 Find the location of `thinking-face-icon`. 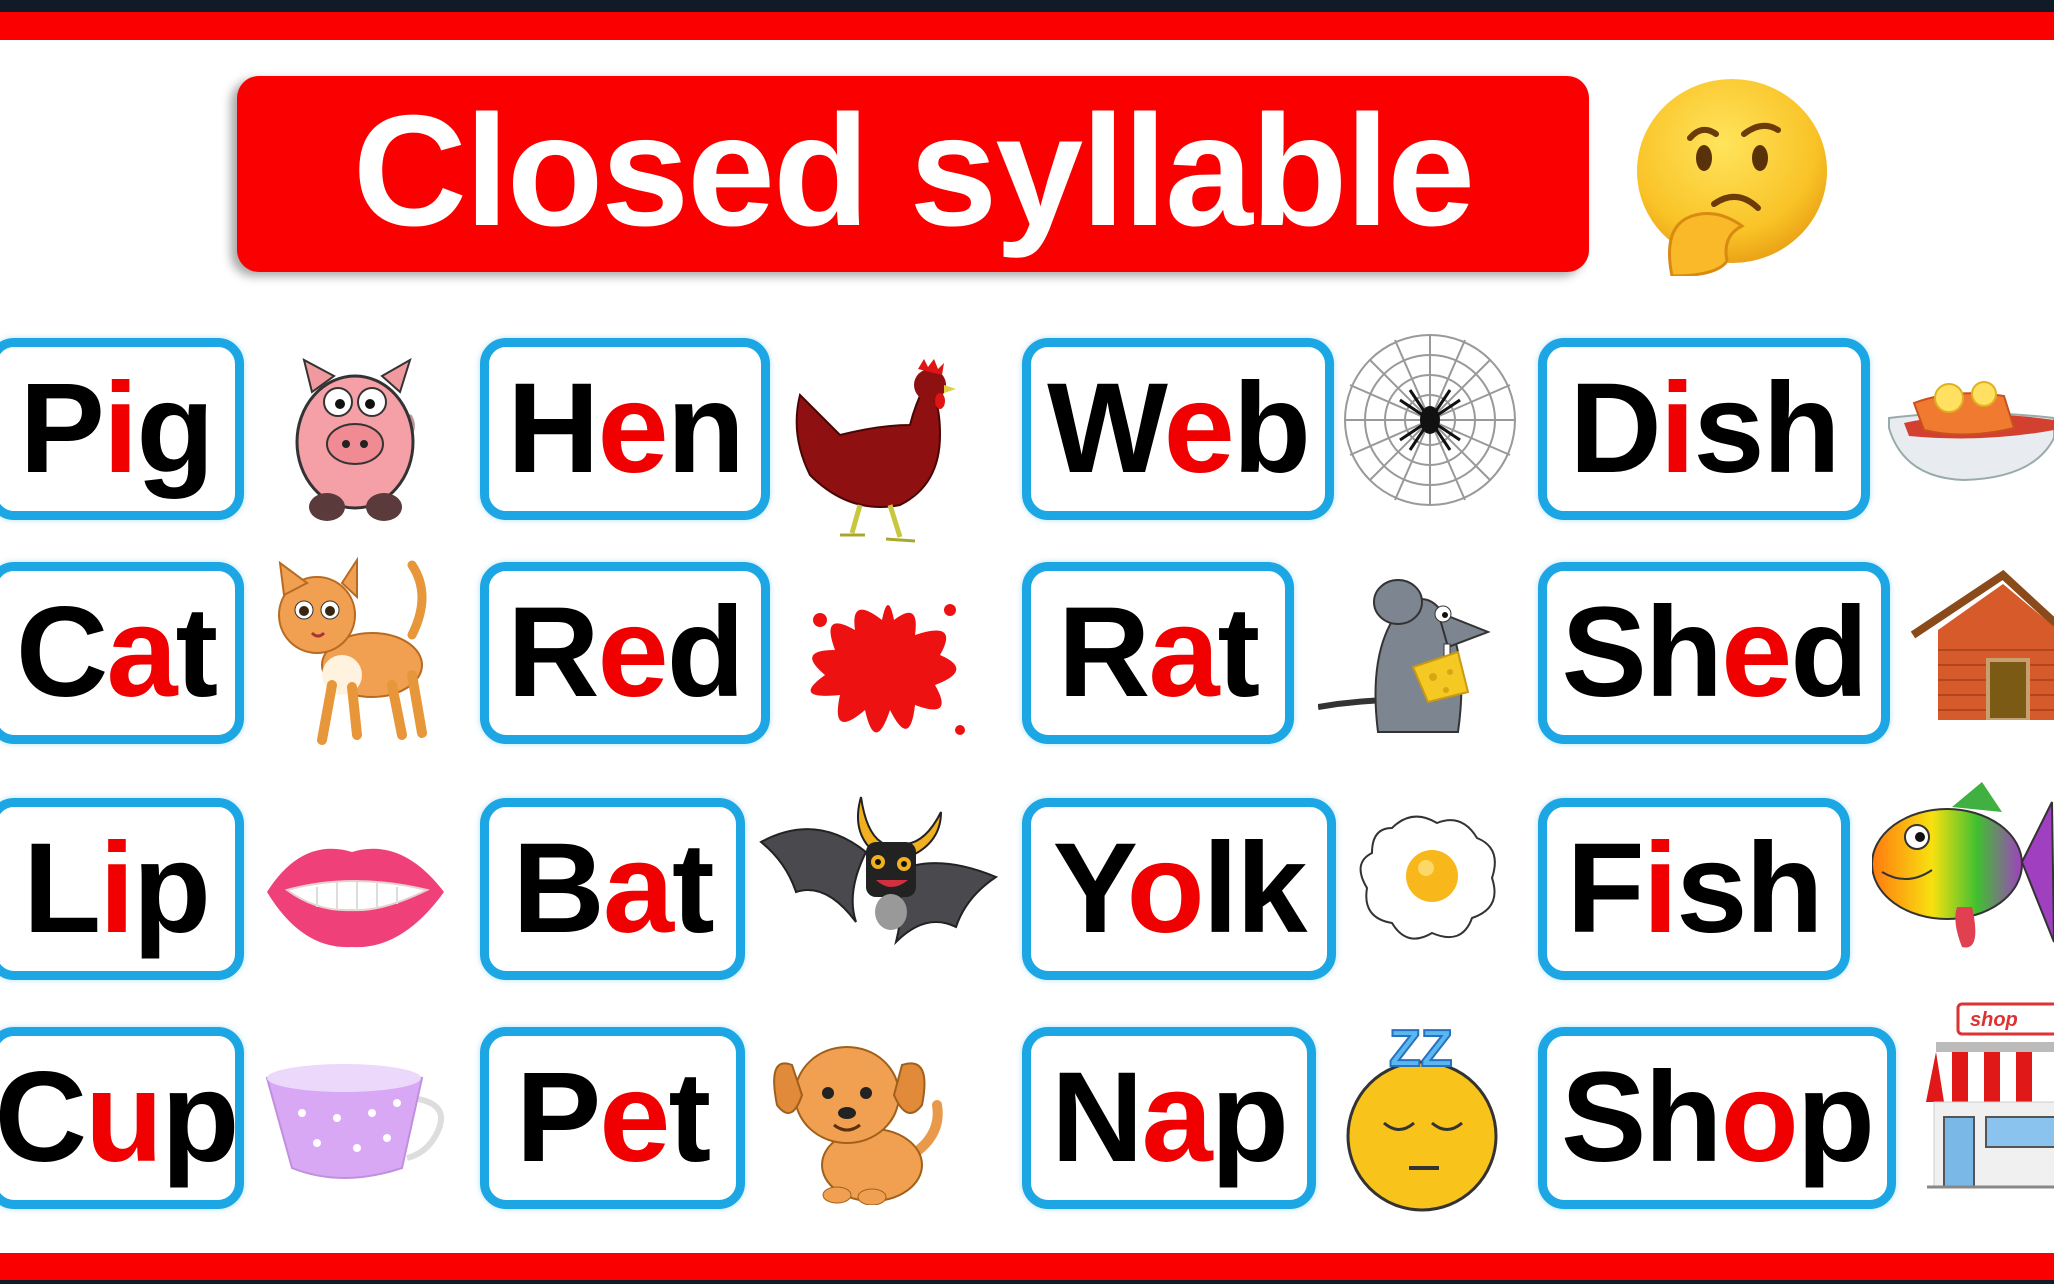

thinking-face-icon is located at coordinates (1732, 176).